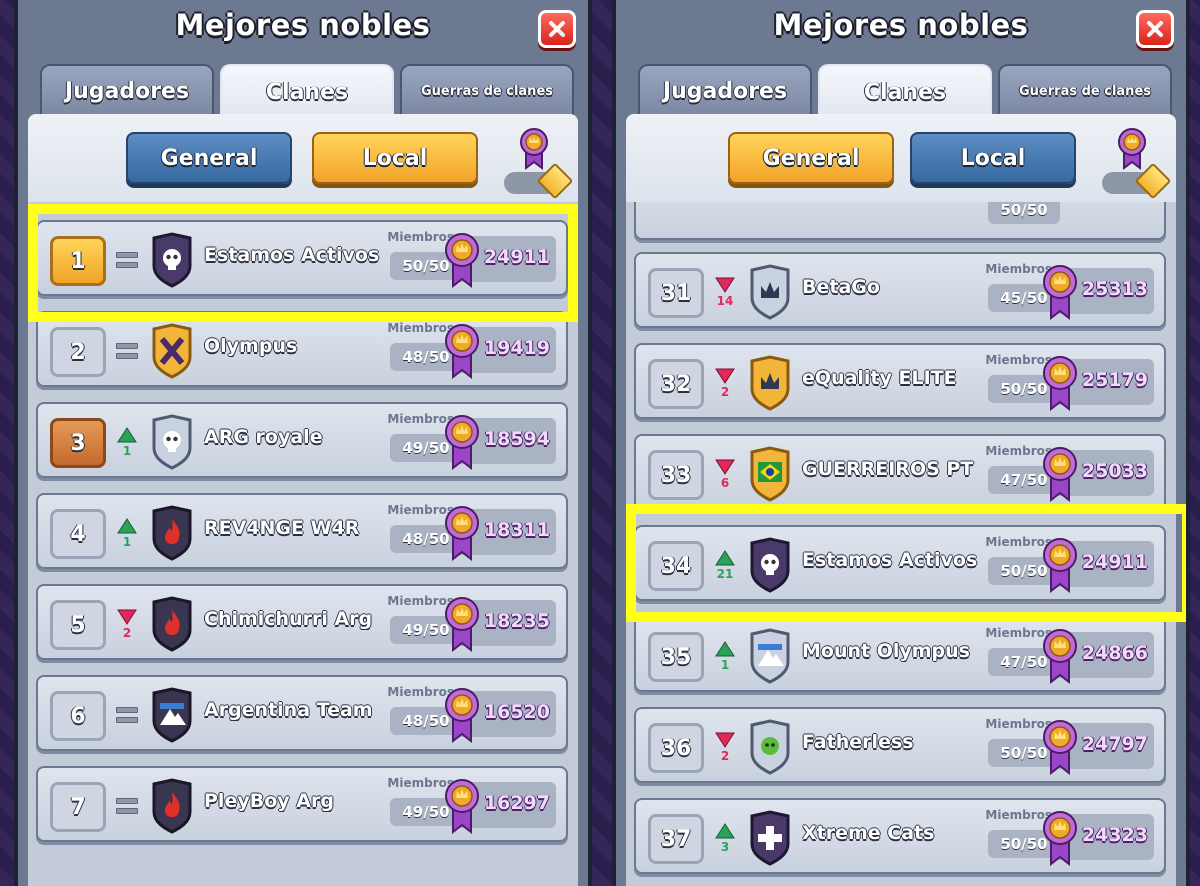 Image resolution: width=1200 pixels, height=886 pixels. I want to click on score-value: 16297, so click(516, 803).